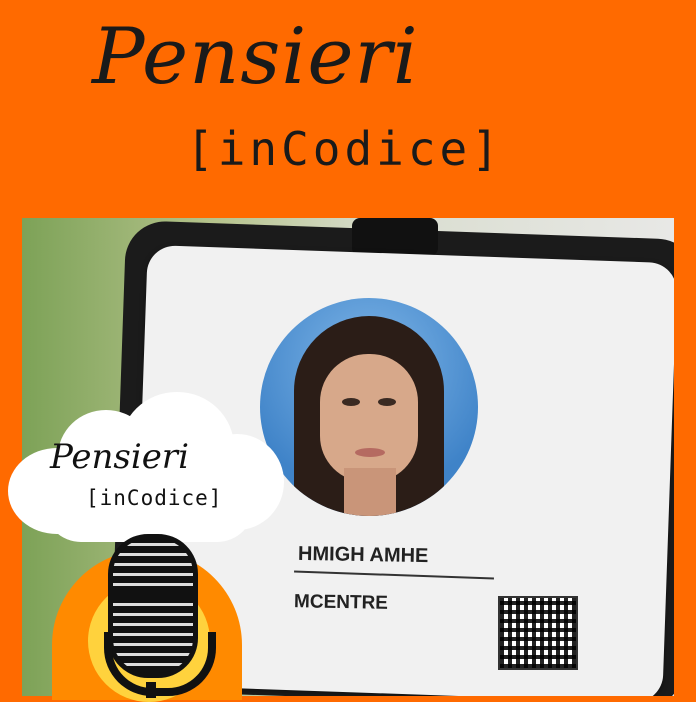  What do you see at coordinates (341, 602) in the screenshot?
I see `badge-department: MCENTRE` at bounding box center [341, 602].